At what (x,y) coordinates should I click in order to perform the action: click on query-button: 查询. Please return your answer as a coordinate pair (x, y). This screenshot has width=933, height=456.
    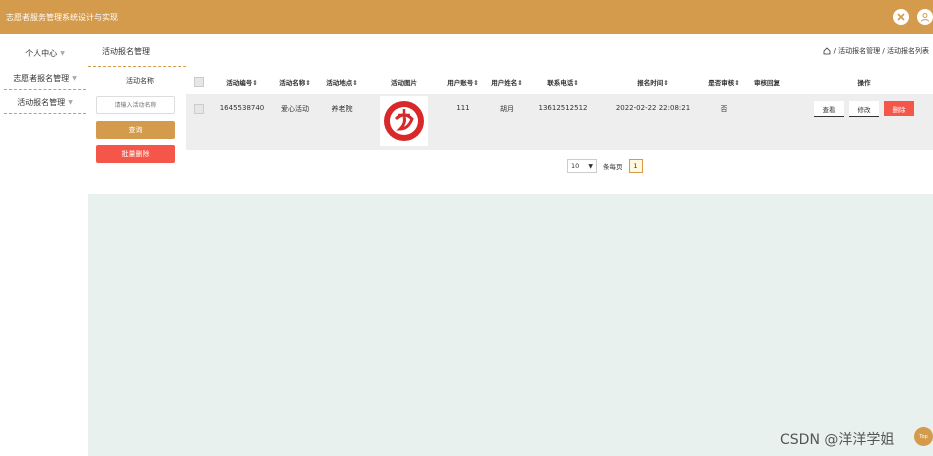
    Looking at the image, I should click on (135, 130).